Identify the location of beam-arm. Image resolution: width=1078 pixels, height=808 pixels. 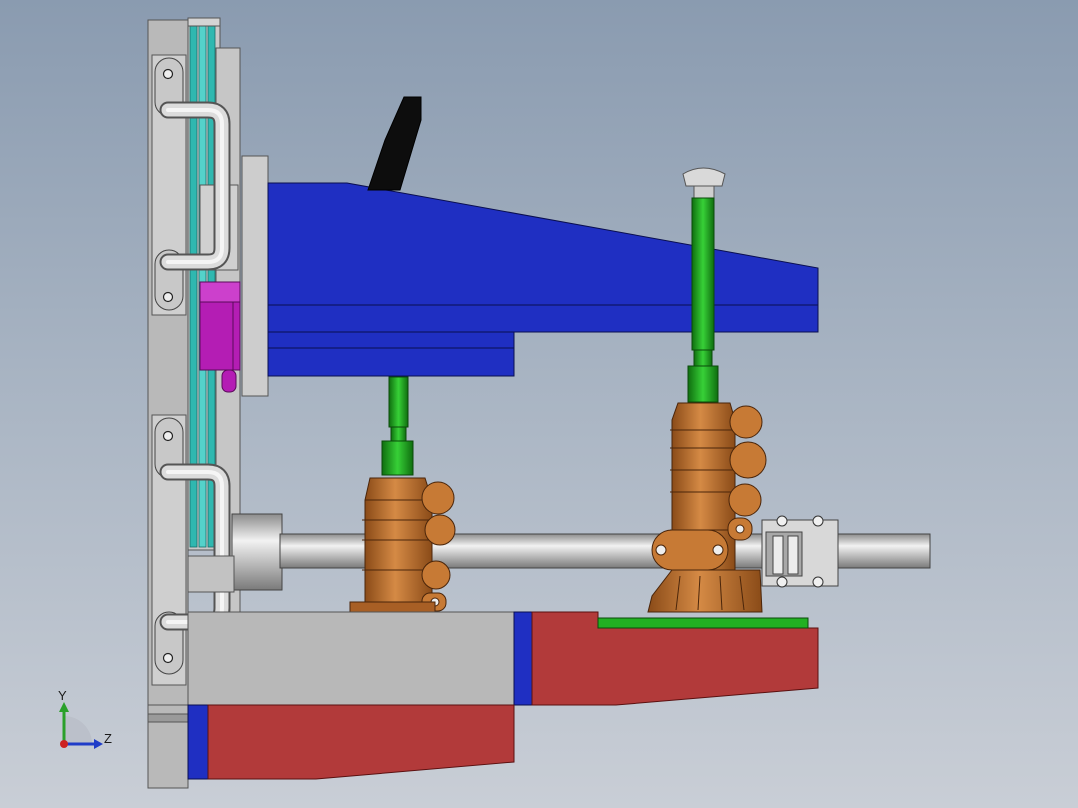
(543, 279).